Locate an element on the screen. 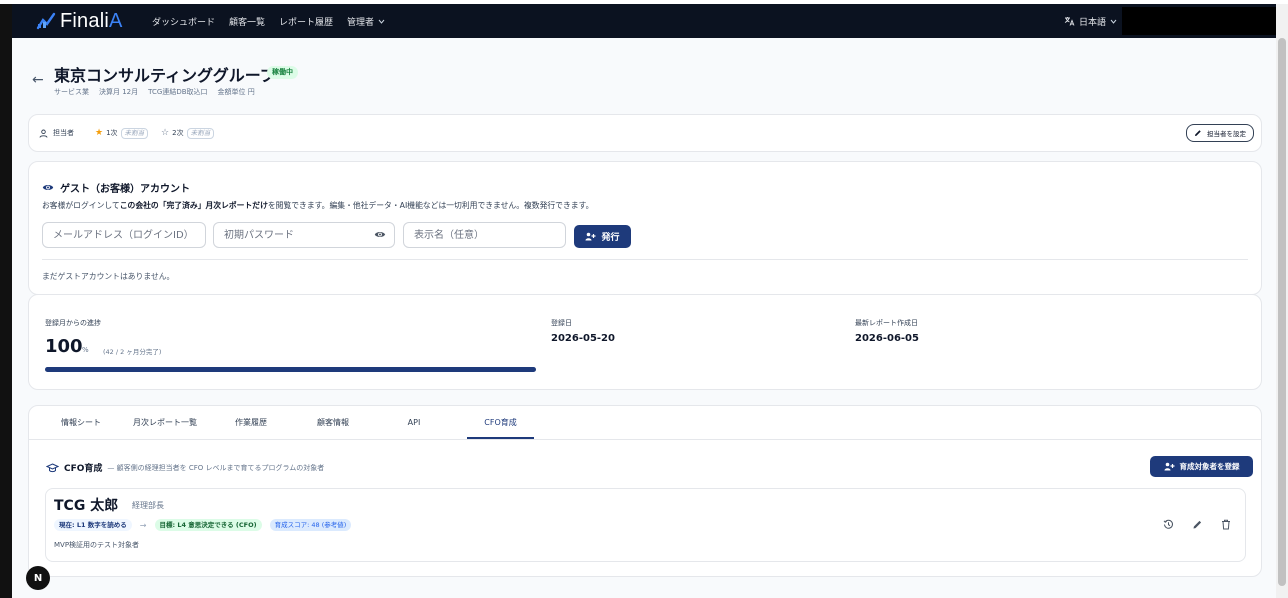 This screenshot has height=598, width=1288. progress-detail: (42 / 2 ヶ月分完了) is located at coordinates (132, 352).